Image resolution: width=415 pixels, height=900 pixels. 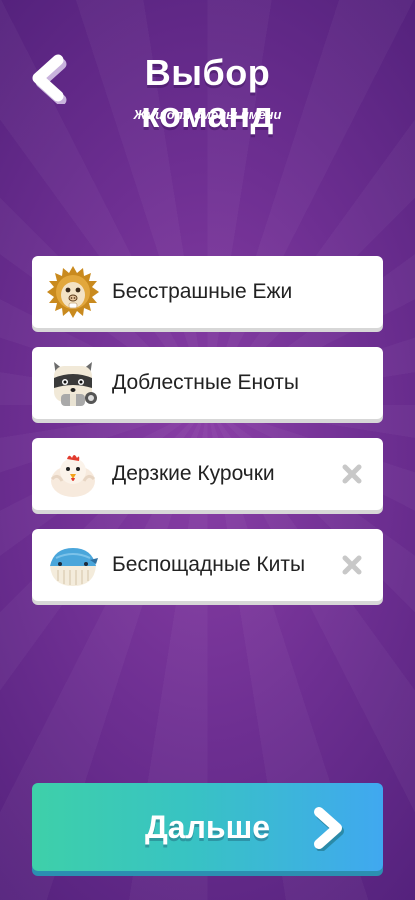 What do you see at coordinates (329, 829) in the screenshot?
I see `forward-chevron-icon` at bounding box center [329, 829].